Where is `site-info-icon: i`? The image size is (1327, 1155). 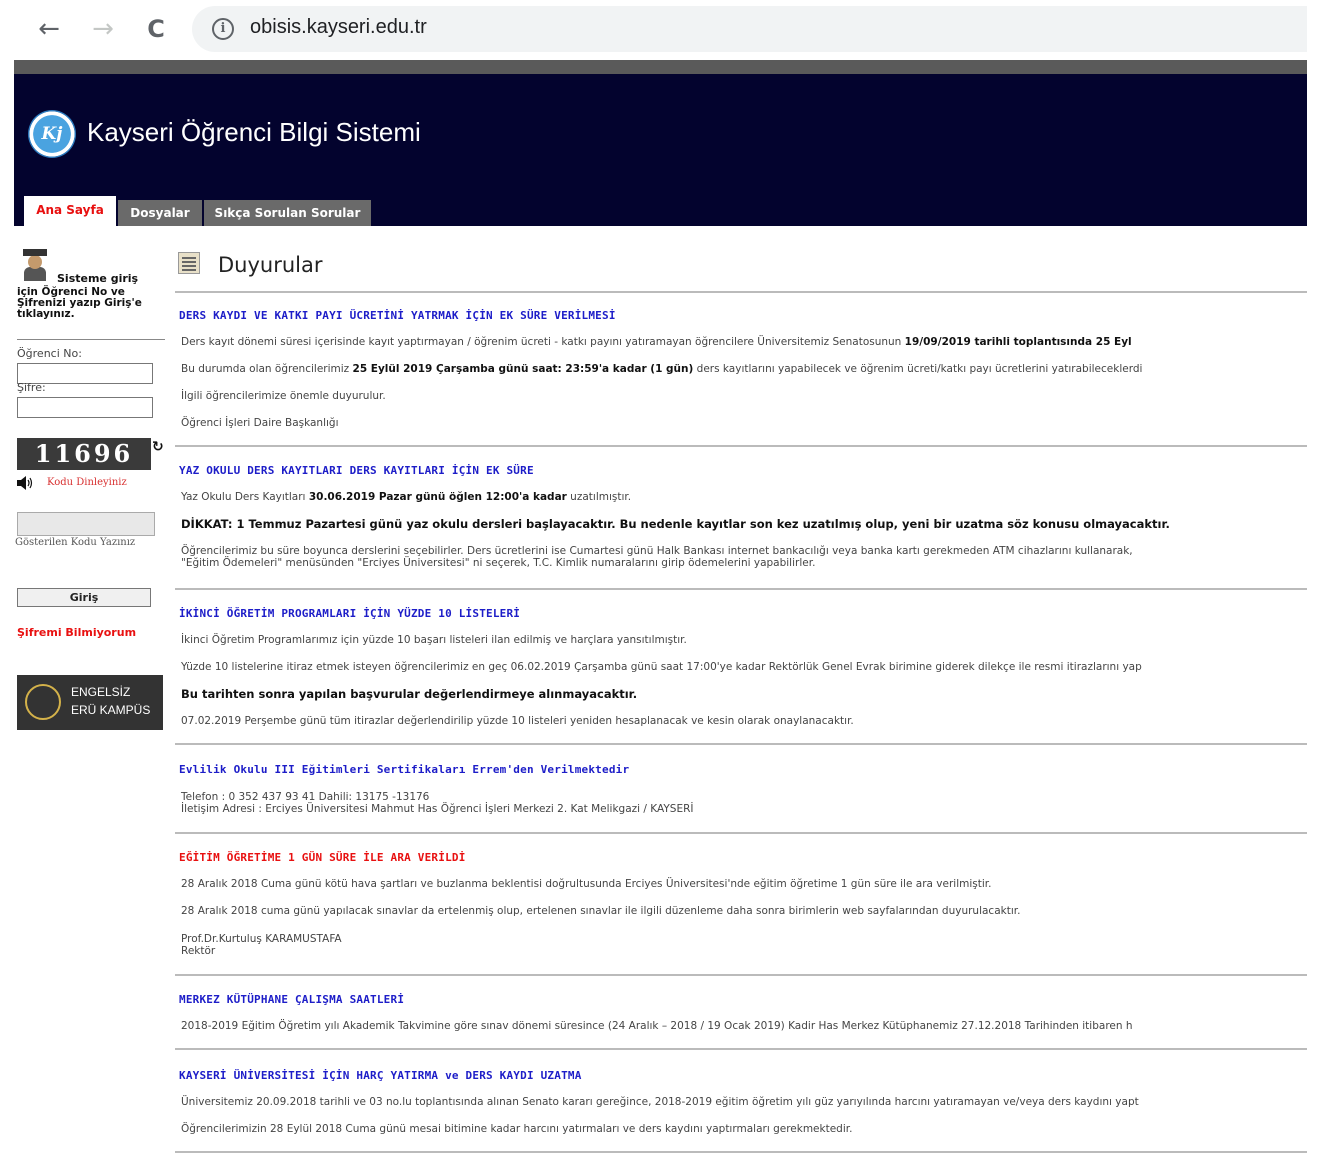
site-info-icon: i is located at coordinates (223, 29).